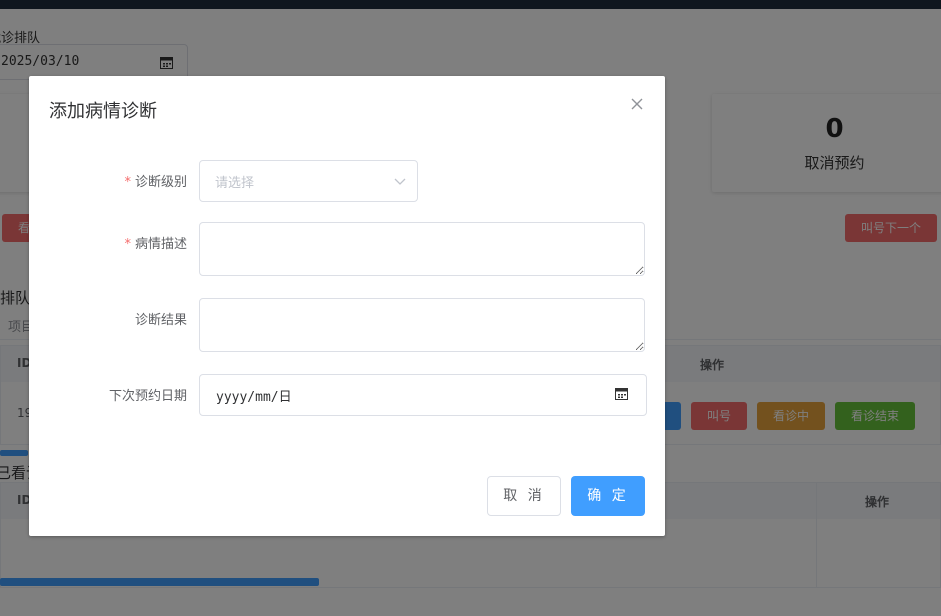 The width and height of the screenshot is (941, 616). What do you see at coordinates (308, 181) in the screenshot?
I see `level-select: 请选择` at bounding box center [308, 181].